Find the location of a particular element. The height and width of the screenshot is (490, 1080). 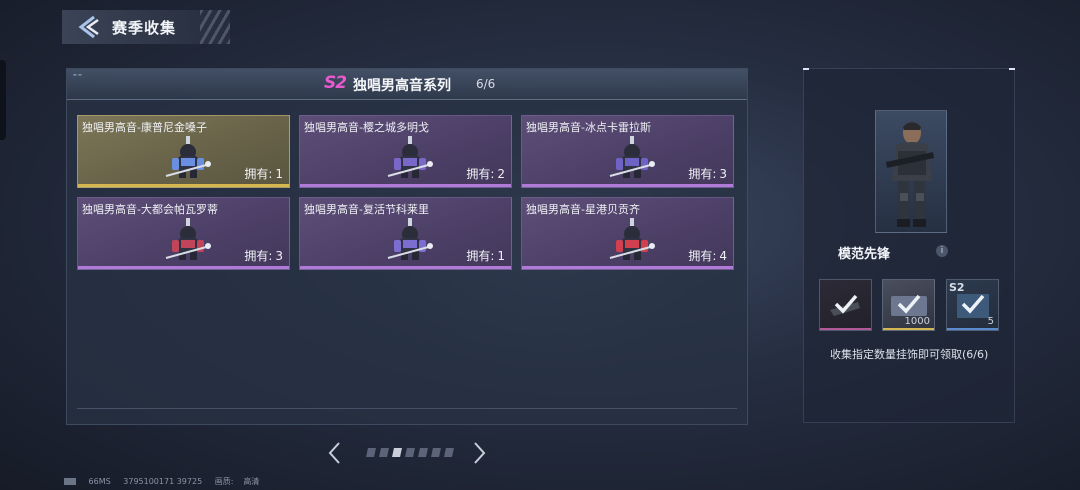

season-badge: S2 is located at coordinates (335, 83).